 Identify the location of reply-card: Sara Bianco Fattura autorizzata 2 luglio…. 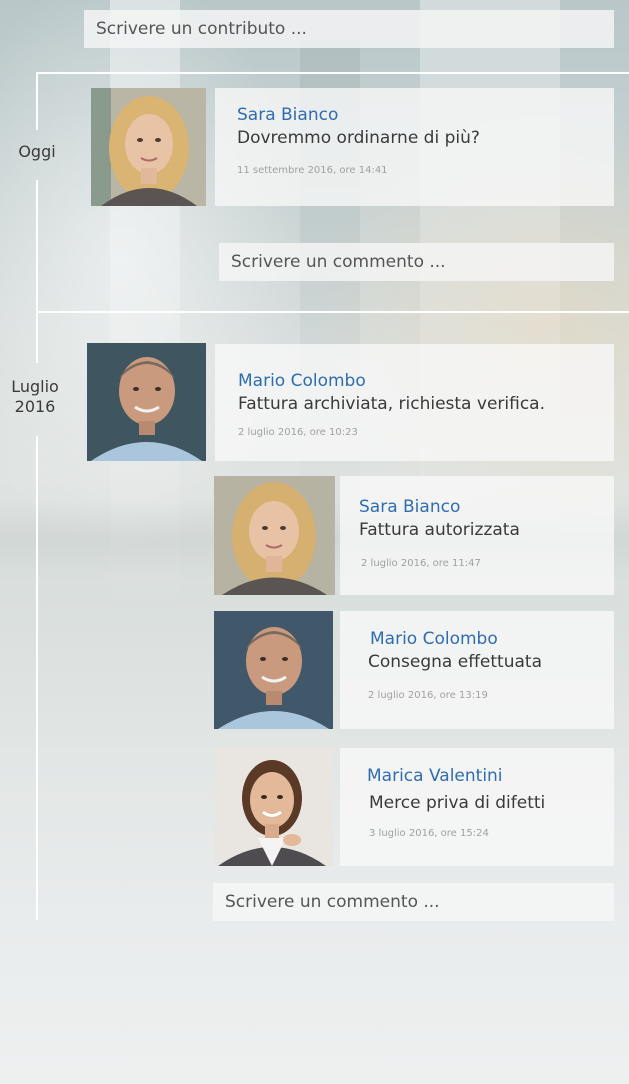
(477, 535).